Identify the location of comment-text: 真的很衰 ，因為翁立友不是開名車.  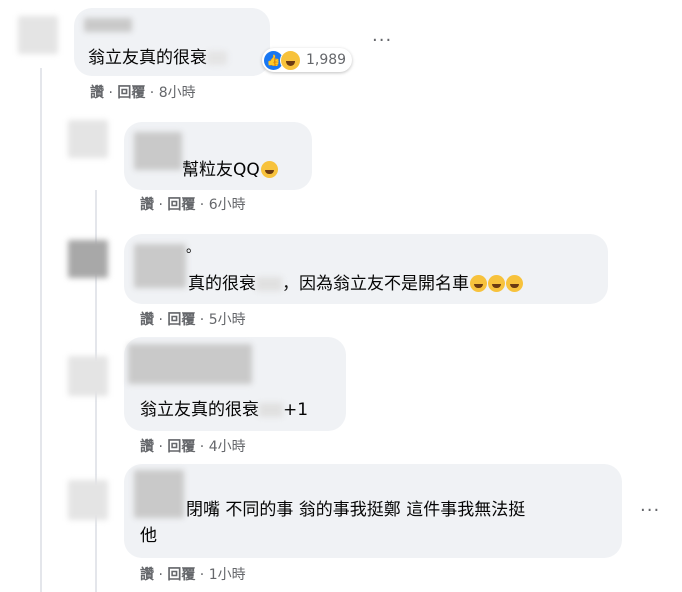
(355, 284).